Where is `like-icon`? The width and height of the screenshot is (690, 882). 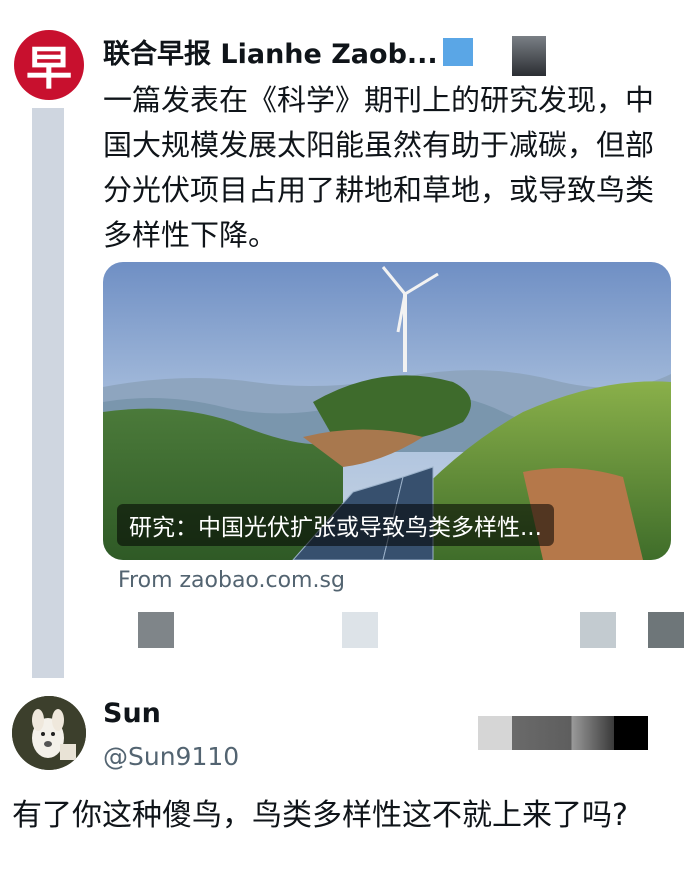 like-icon is located at coordinates (598, 630).